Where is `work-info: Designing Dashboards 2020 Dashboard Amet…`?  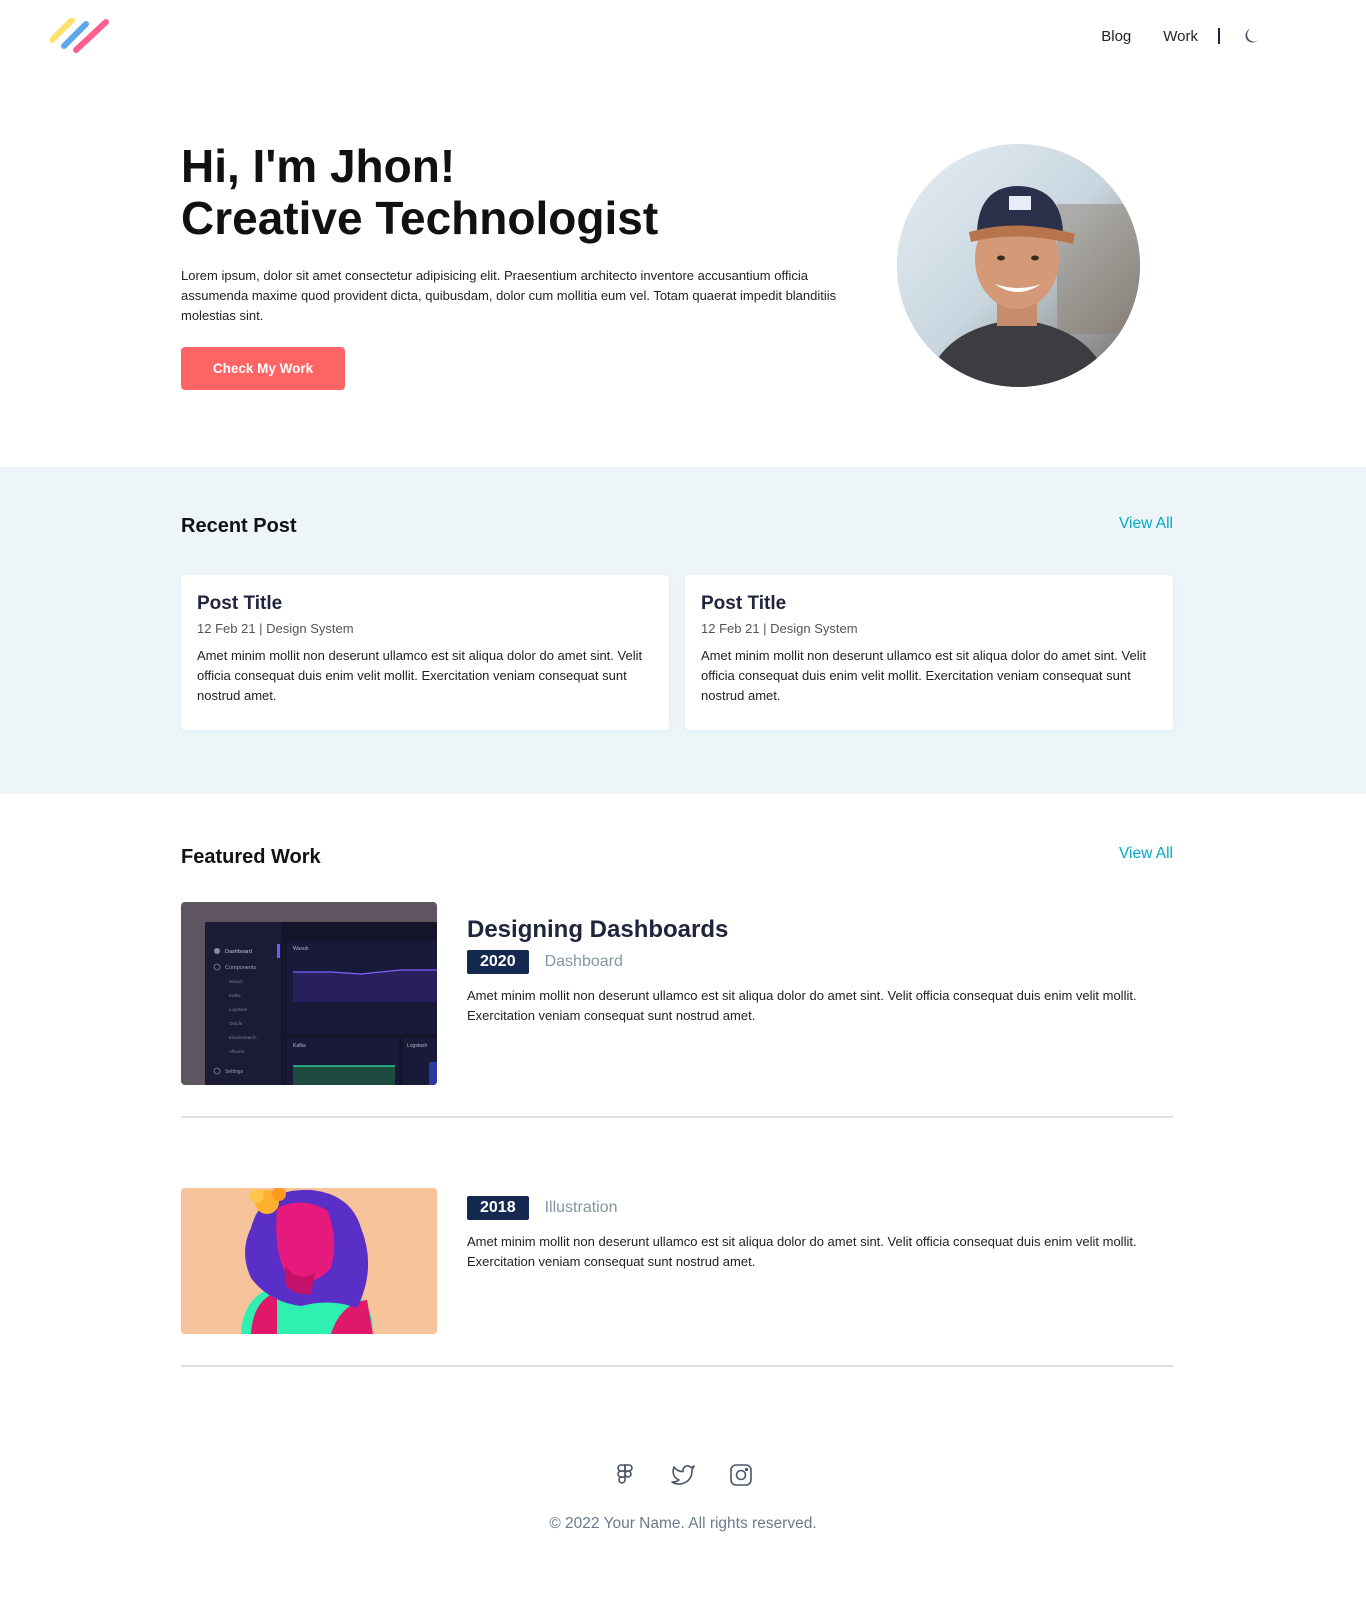 work-info: Designing Dashboards 2020 Dashboard Amet… is located at coordinates (817, 971).